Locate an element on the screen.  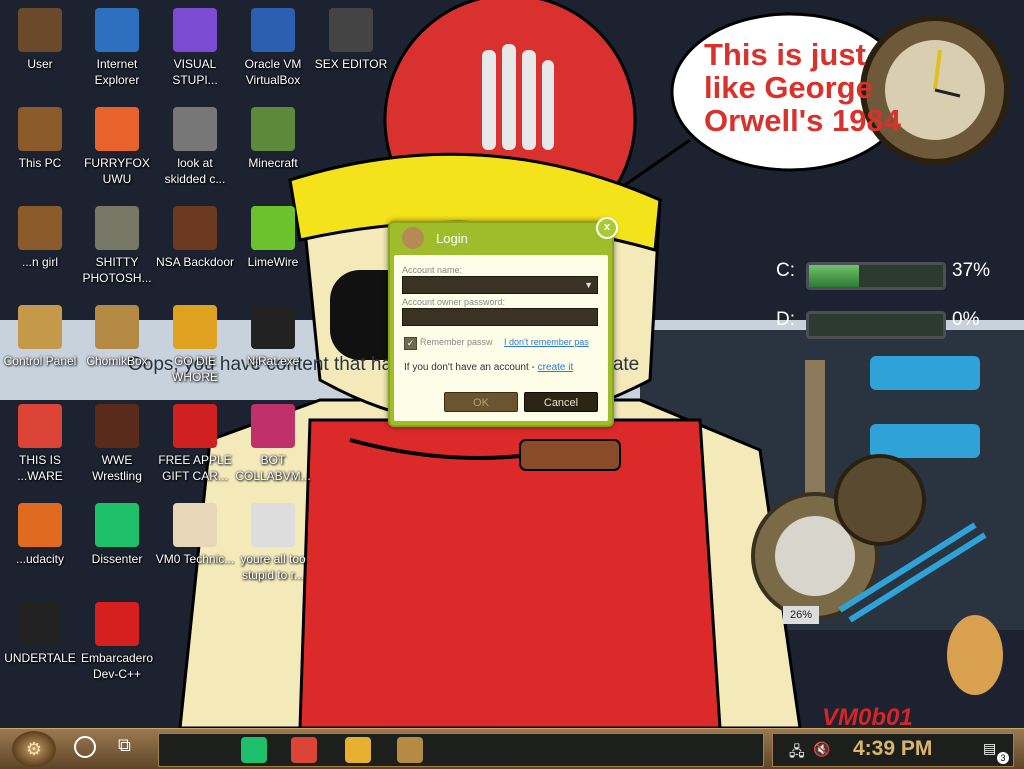
visual-studio-icon is located at coordinates (195, 30).